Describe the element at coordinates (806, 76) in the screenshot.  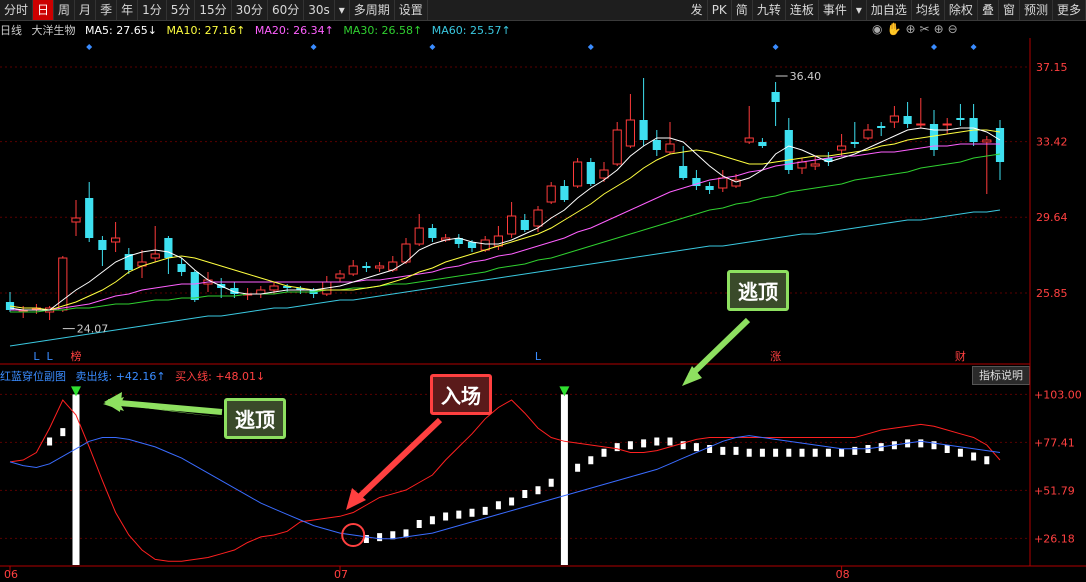
I see `high-price-label: 36.40` at that location.